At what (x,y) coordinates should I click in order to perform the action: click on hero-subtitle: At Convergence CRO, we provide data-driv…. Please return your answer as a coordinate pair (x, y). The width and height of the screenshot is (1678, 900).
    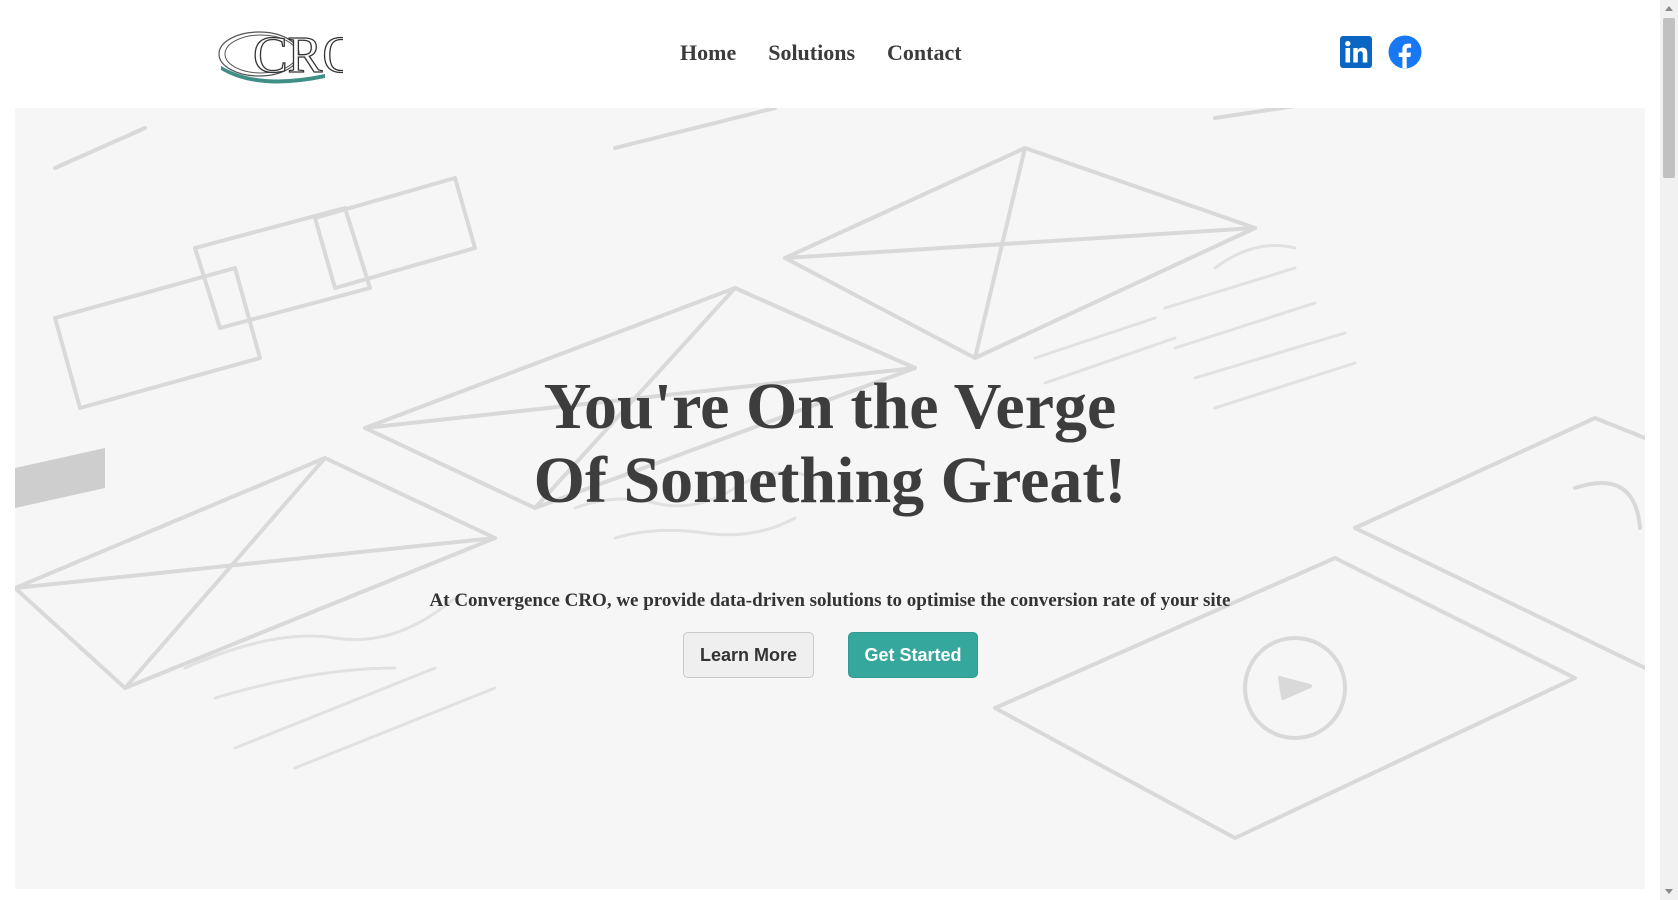
    Looking at the image, I should click on (830, 600).